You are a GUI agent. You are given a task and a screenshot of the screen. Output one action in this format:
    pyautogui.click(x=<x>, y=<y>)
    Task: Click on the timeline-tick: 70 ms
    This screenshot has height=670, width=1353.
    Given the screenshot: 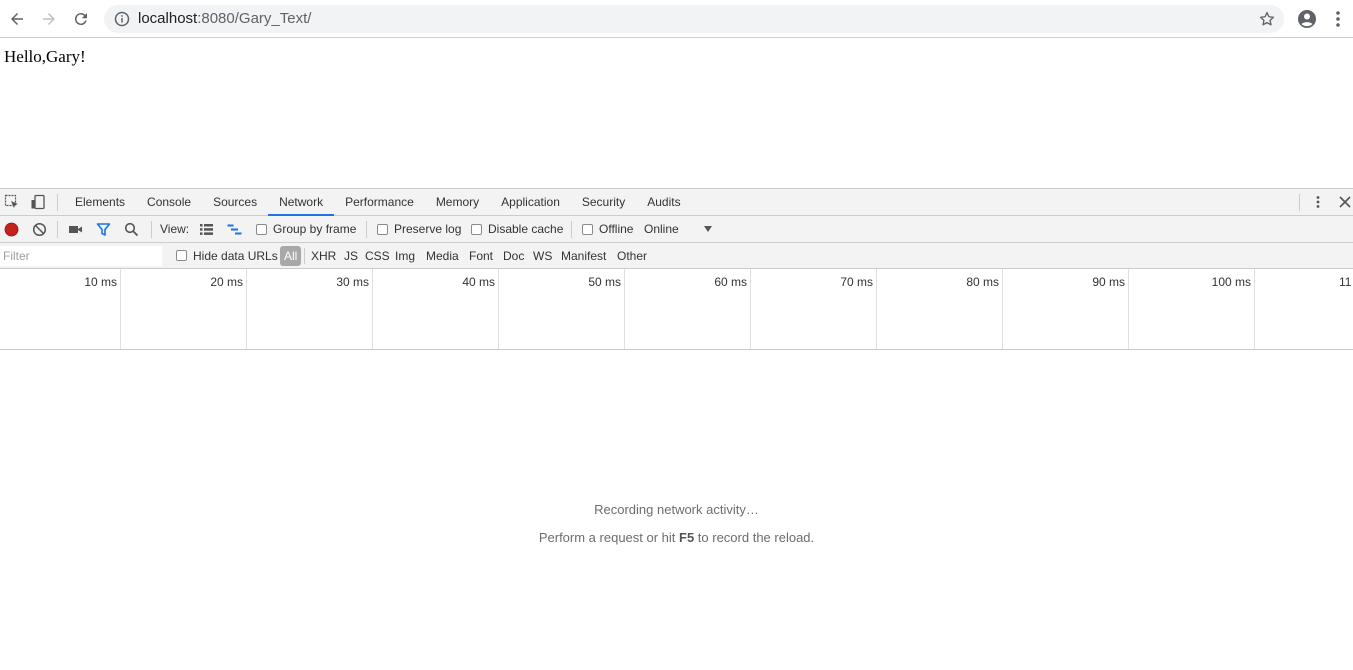 What is the action you would take?
    pyautogui.click(x=814, y=309)
    